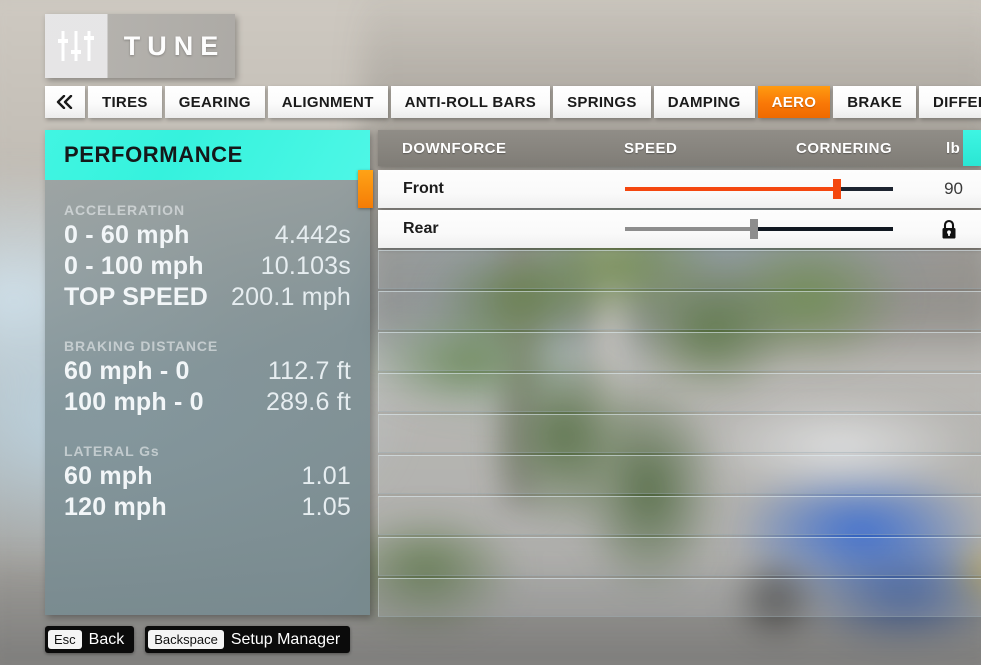  Describe the element at coordinates (141, 346) in the screenshot. I see `group-title: BRAKING DISTANCE` at that location.